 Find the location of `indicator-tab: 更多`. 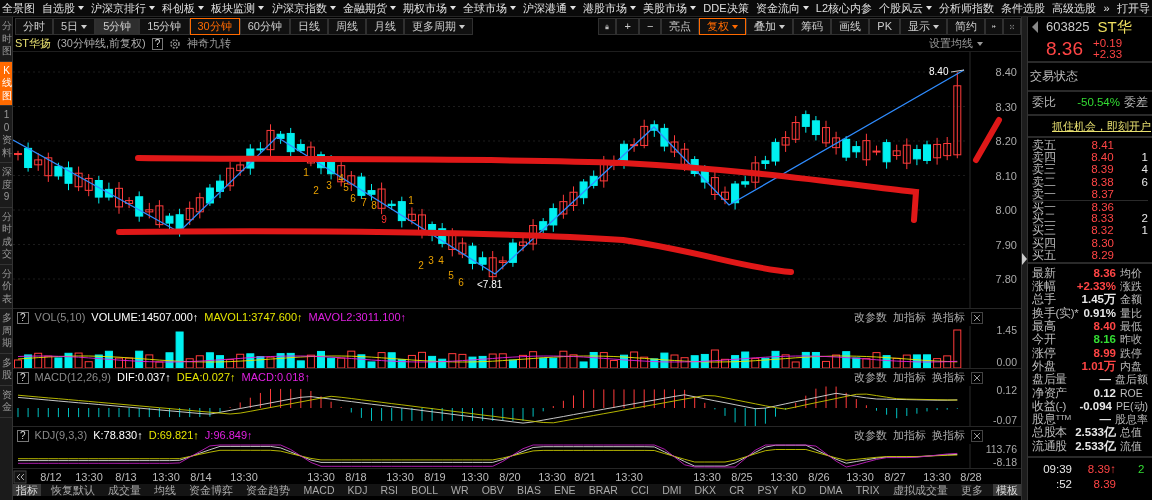

indicator-tab: 更多 is located at coordinates (971, 490).